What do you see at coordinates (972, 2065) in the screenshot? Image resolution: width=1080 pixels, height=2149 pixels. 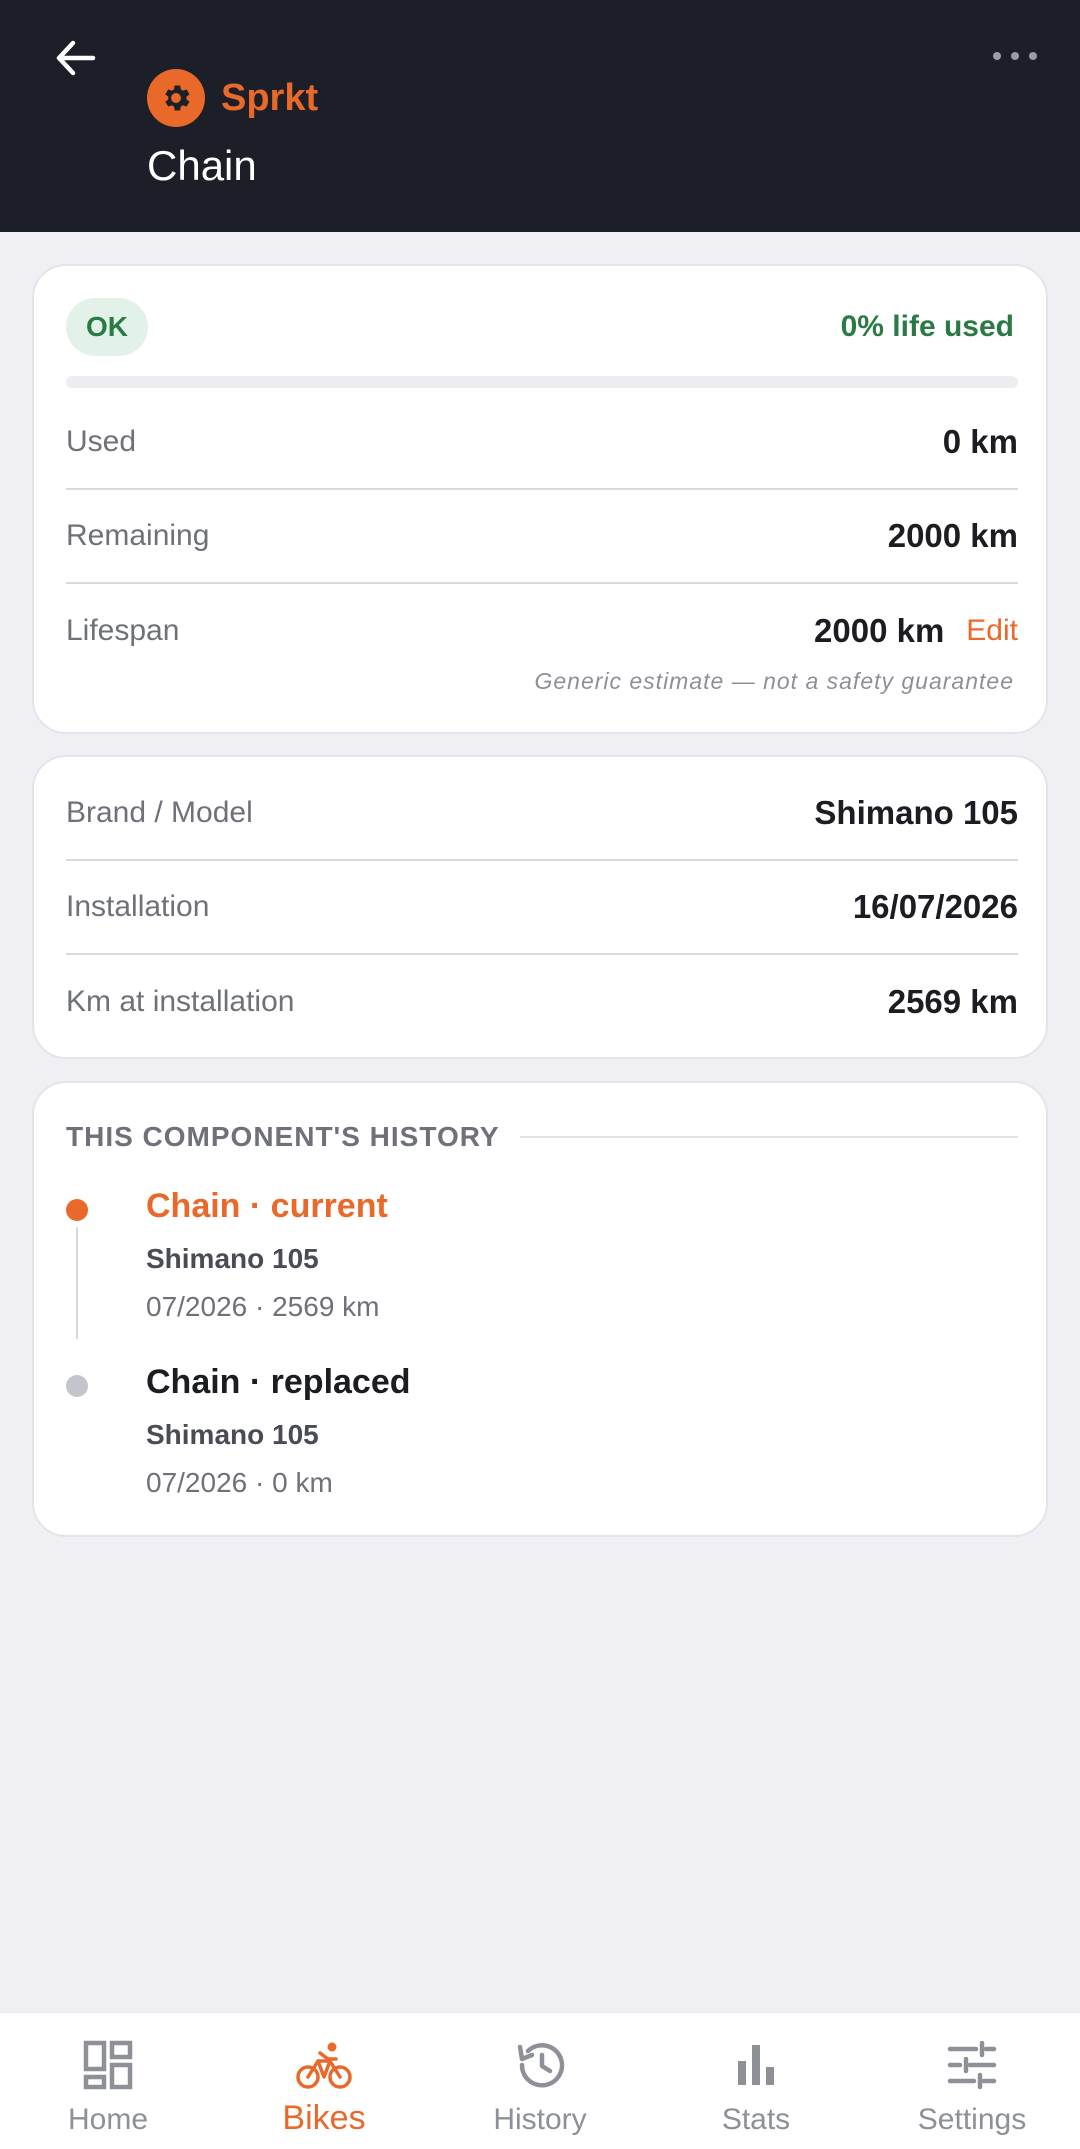 I see `sliders-icon` at bounding box center [972, 2065].